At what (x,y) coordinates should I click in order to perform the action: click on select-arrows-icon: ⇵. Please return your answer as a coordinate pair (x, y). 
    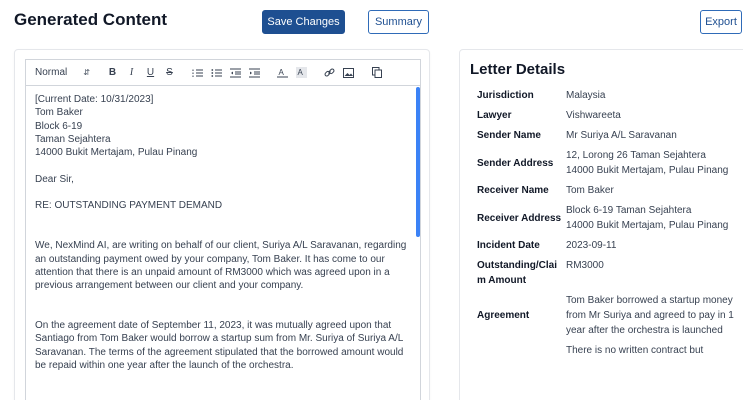
    Looking at the image, I should click on (86, 72).